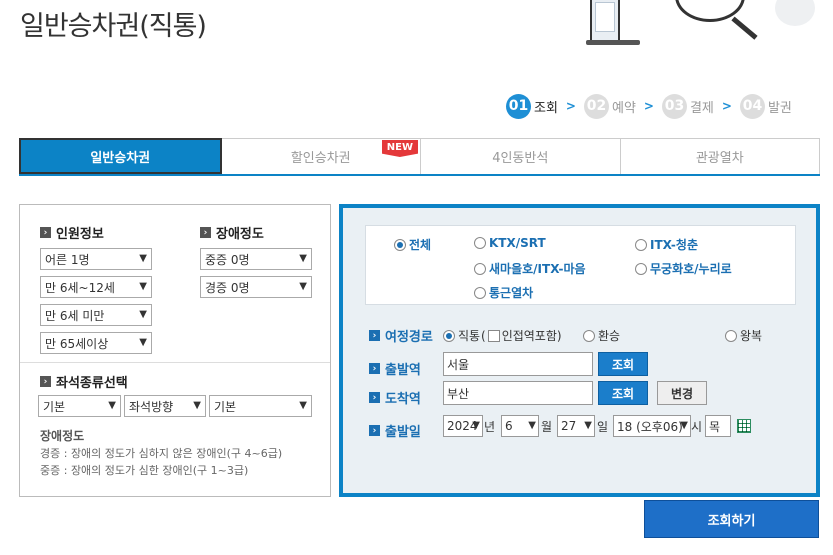 Image resolution: width=833 pixels, height=555 pixels. I want to click on step-number: 02, so click(596, 106).